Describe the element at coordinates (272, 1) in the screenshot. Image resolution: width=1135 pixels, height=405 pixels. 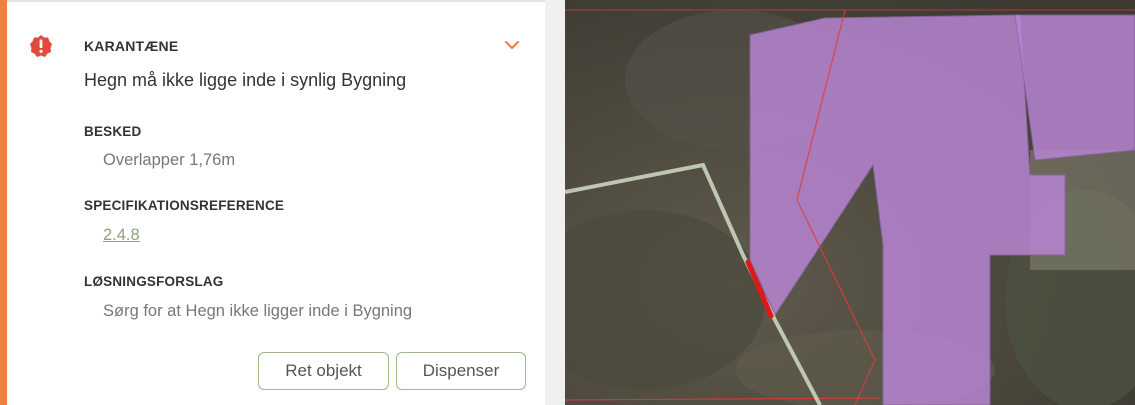
I see `panel-top-border` at that location.